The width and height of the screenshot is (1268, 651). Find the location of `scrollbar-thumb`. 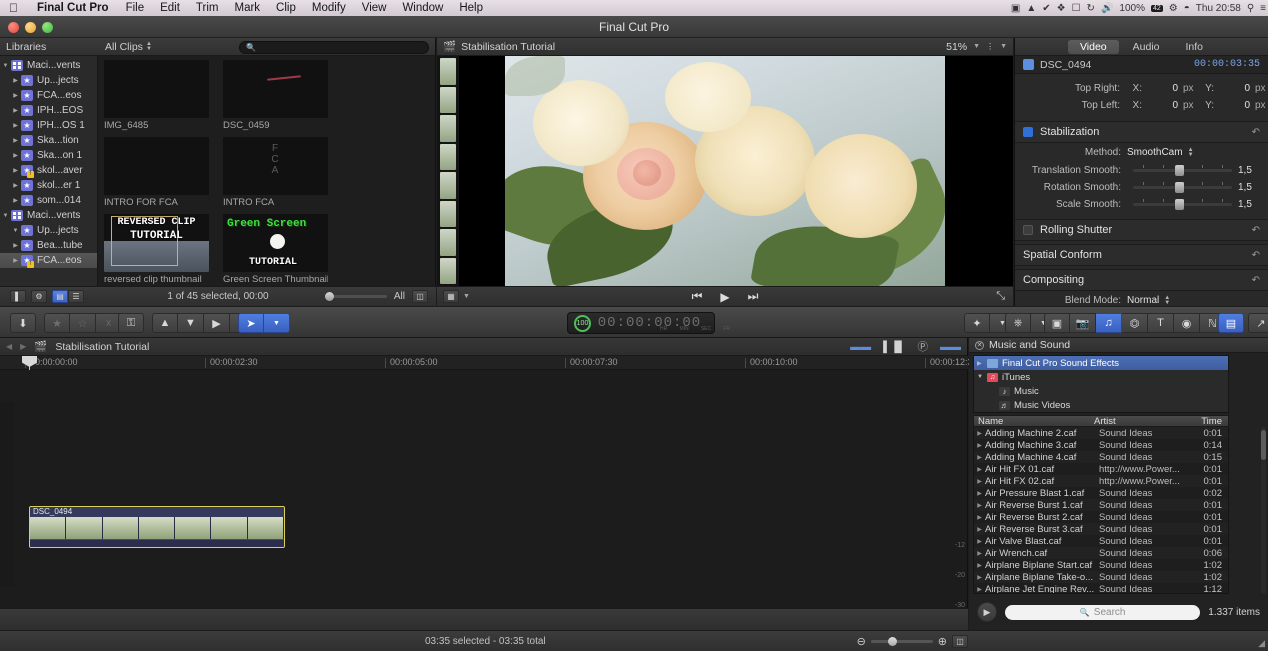

scrollbar-thumb is located at coordinates (1263, 445).